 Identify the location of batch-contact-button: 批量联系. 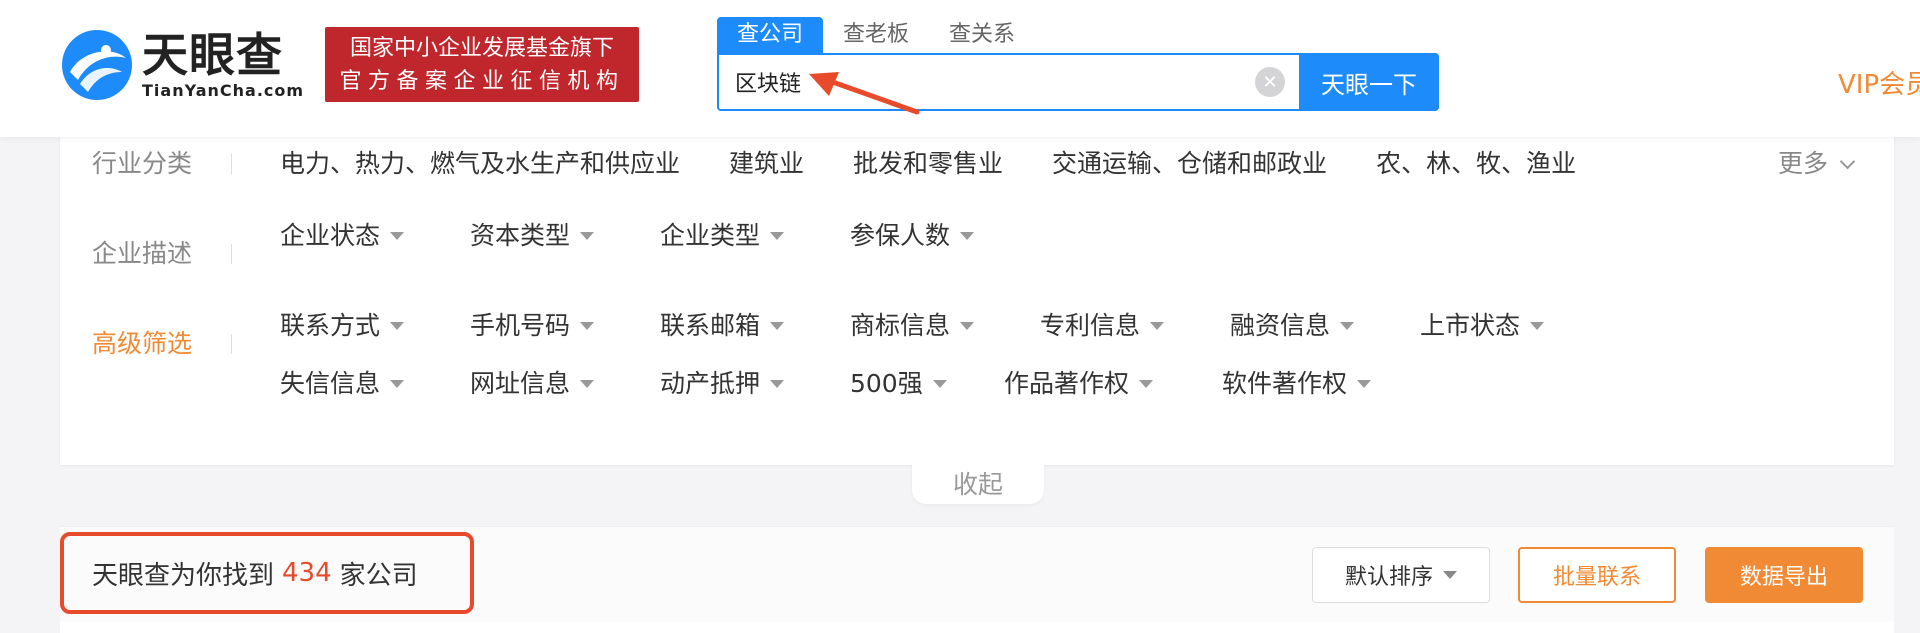
(1597, 575).